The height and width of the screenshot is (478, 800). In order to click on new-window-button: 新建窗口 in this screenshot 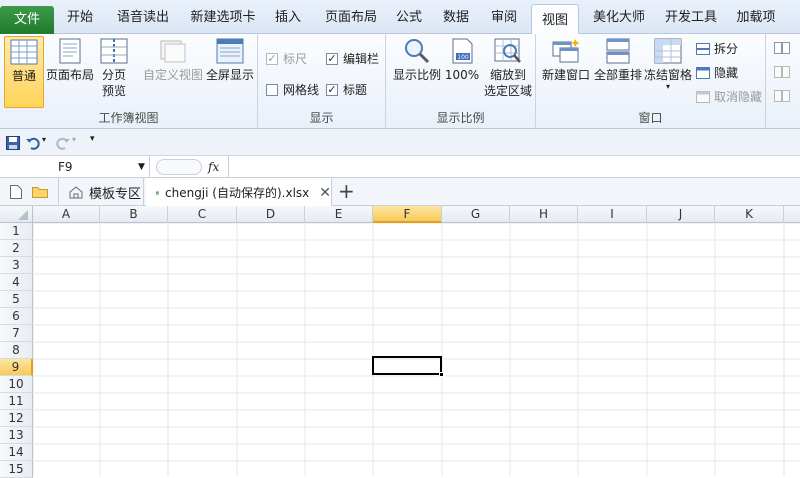, I will do `click(566, 59)`.